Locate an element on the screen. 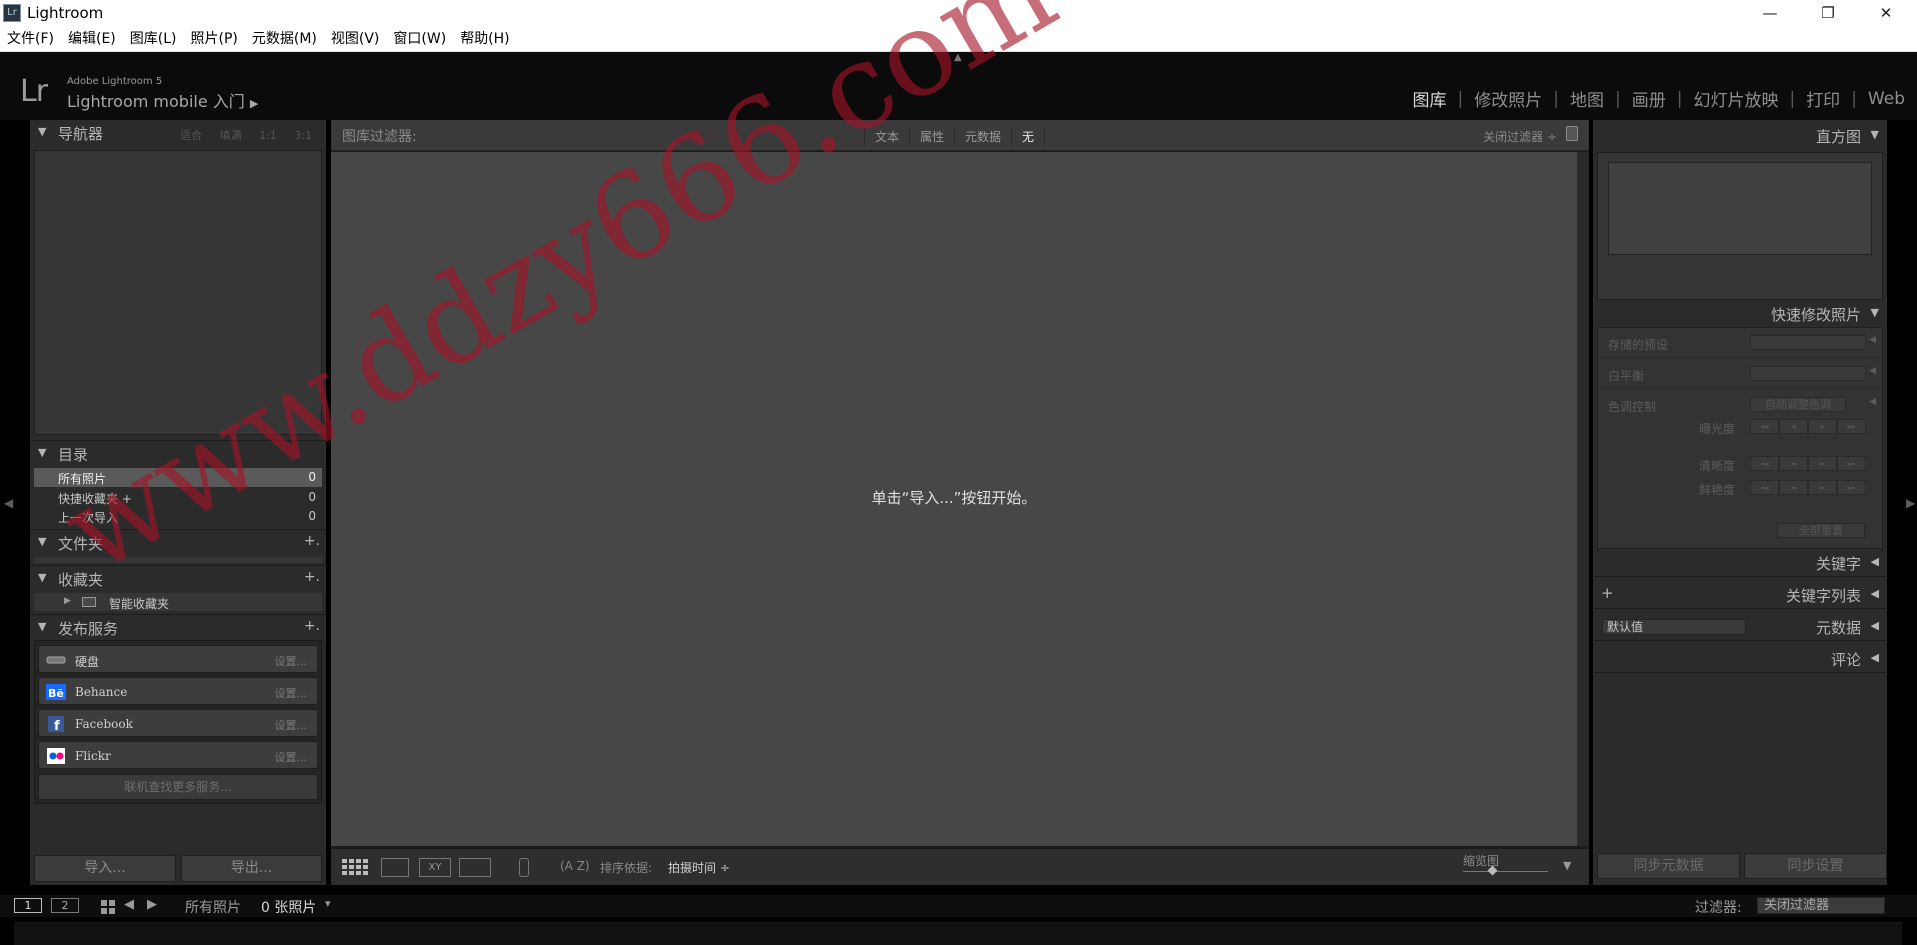  menu-edit: 编辑(E) is located at coordinates (92, 39).